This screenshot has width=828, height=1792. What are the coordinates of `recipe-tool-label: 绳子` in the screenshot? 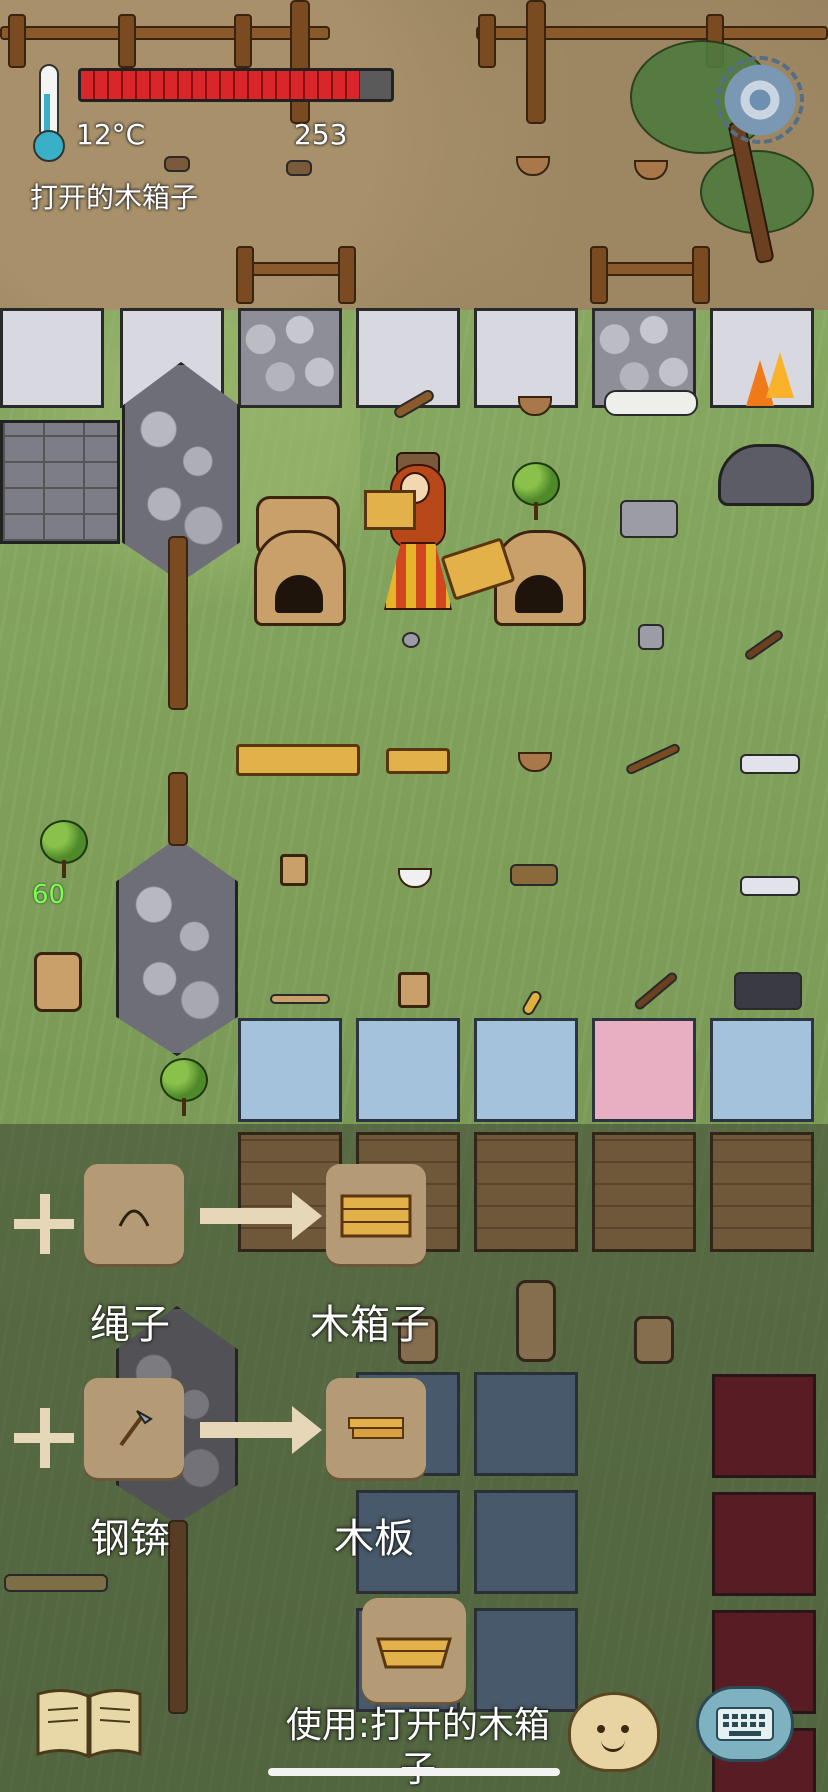 It's located at (130, 1325).